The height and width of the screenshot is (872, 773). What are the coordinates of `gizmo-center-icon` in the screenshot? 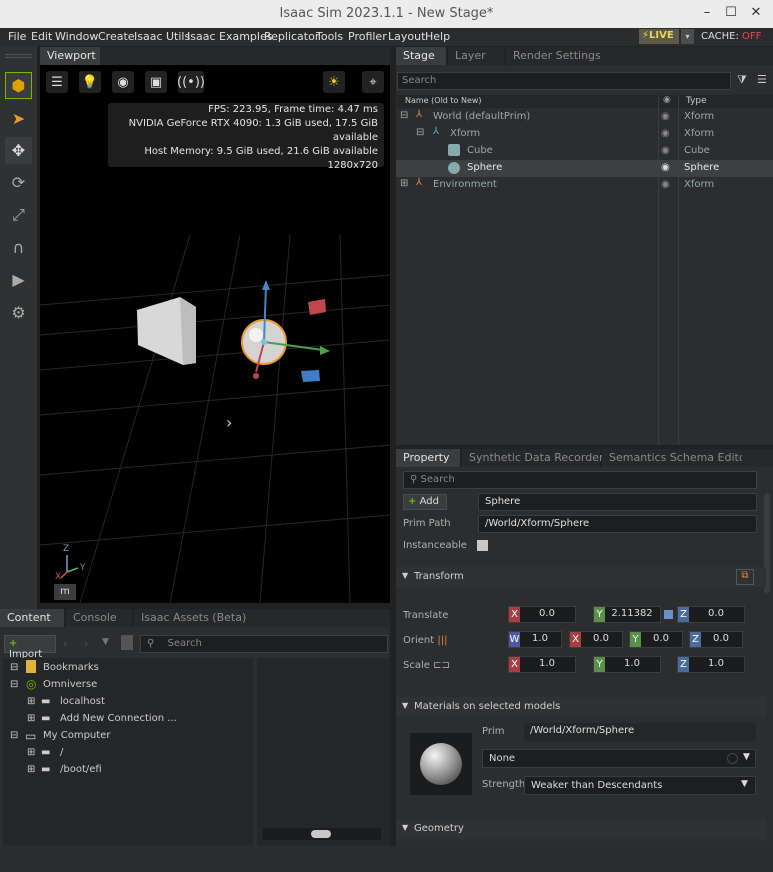 It's located at (264, 342).